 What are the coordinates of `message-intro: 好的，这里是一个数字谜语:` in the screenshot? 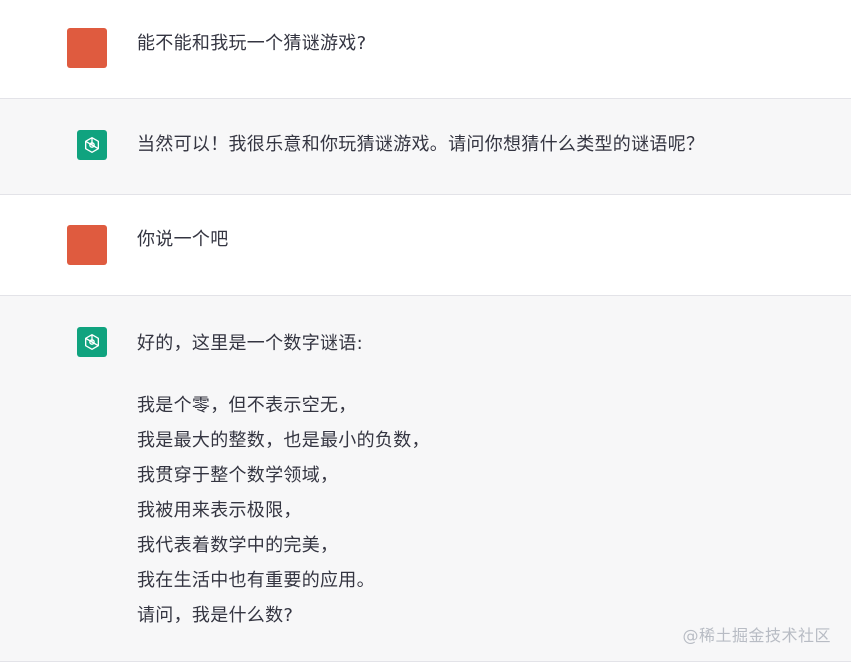 It's located at (250, 343).